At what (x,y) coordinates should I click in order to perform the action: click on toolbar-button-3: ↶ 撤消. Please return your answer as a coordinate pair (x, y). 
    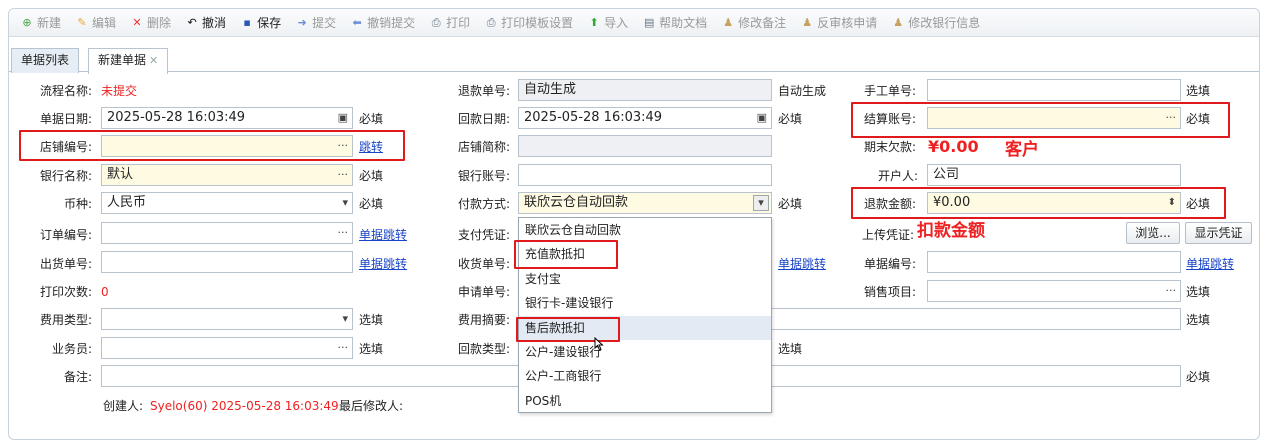
    Looking at the image, I should click on (205, 23).